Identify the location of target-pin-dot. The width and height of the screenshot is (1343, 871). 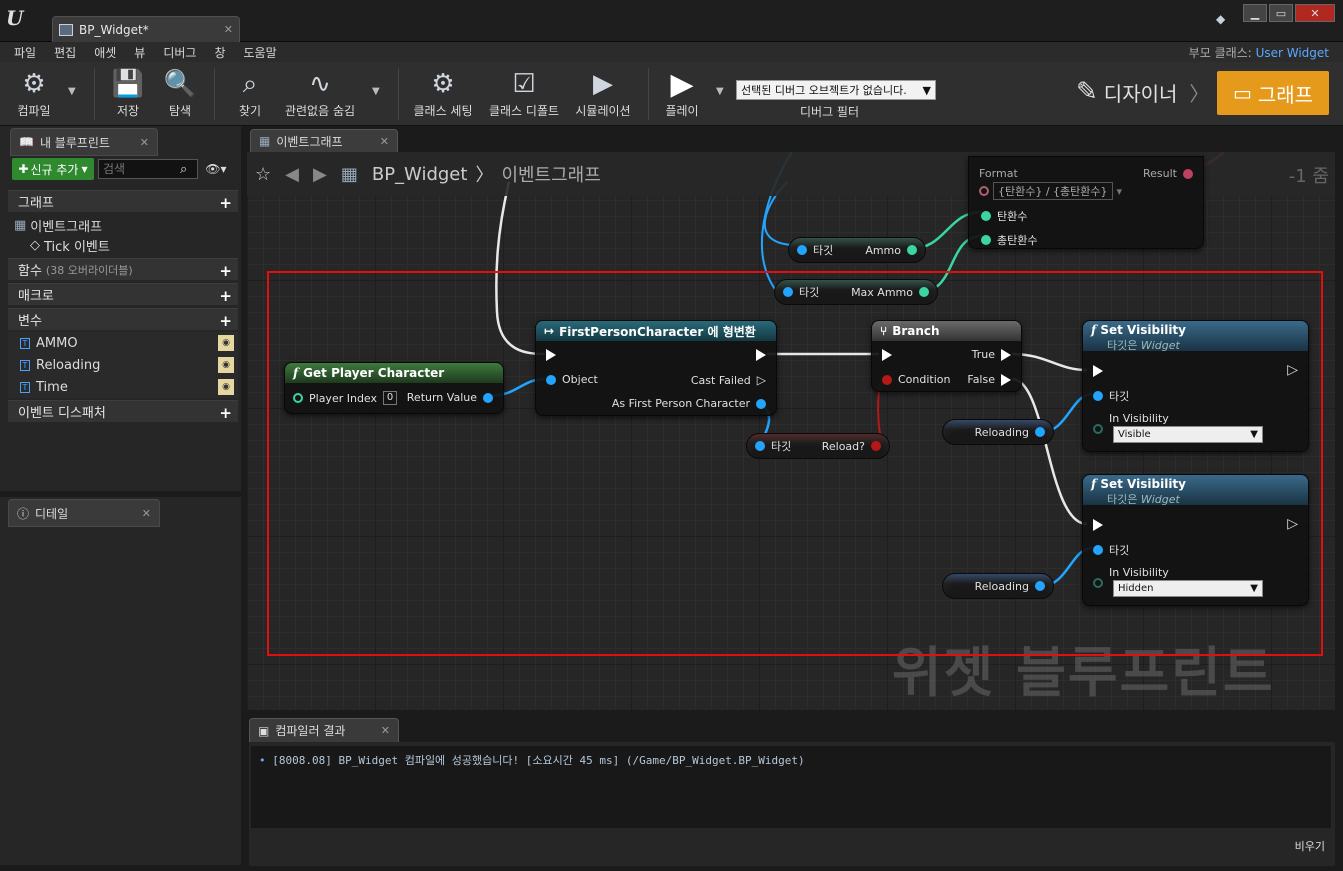
(802, 250).